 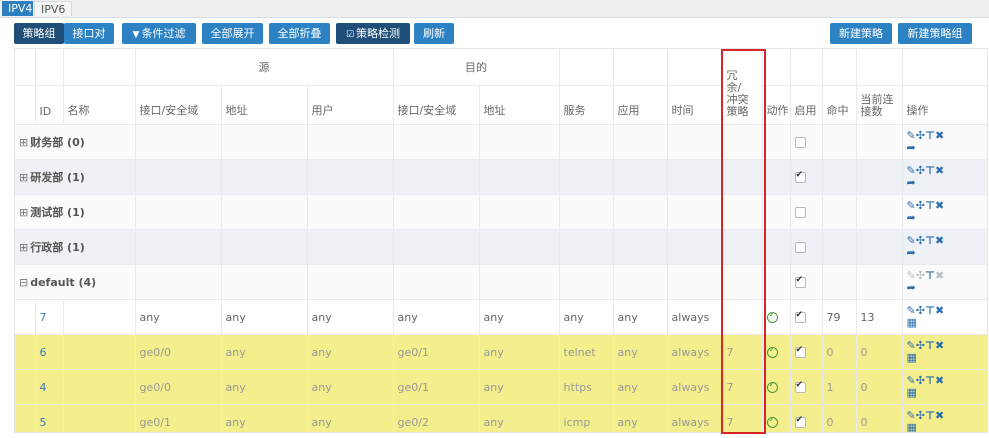 What do you see at coordinates (39, 33) in the screenshot?
I see `policy-group-button: 策略组` at bounding box center [39, 33].